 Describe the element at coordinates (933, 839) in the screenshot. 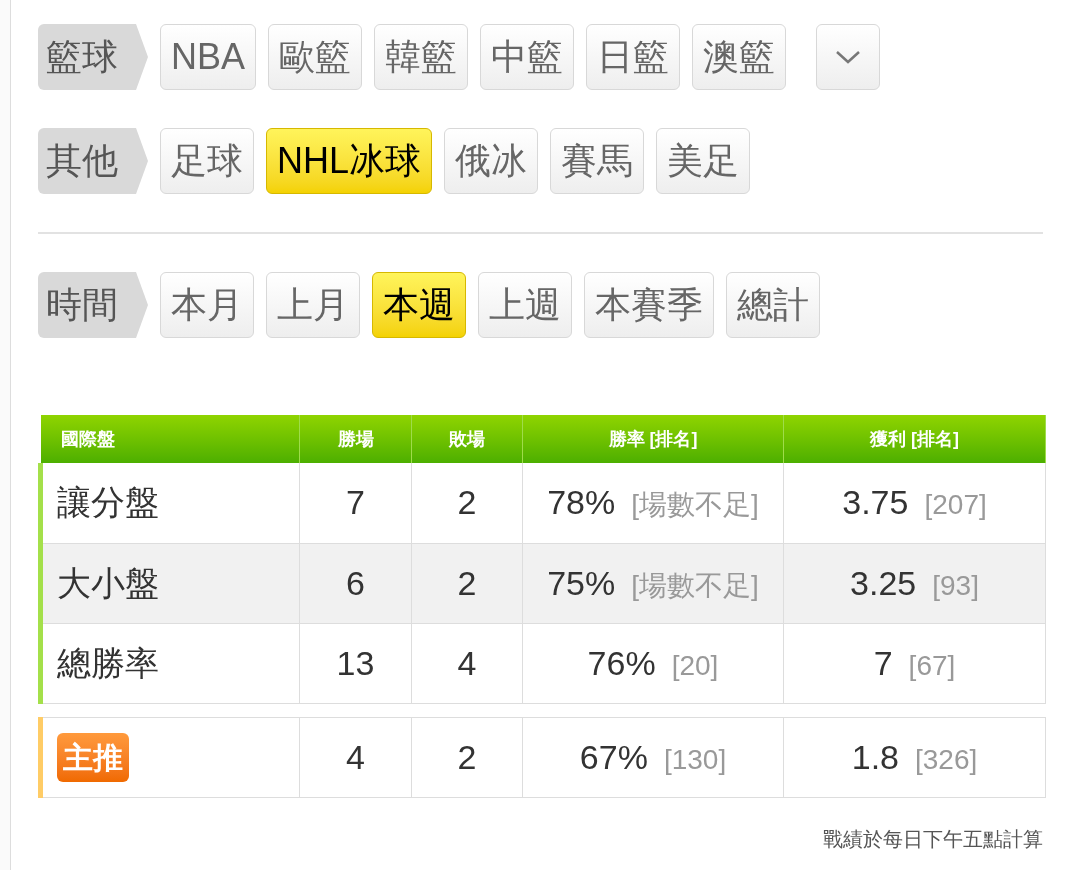

I see `footnote: 戰績於每日下午五點計算` at that location.